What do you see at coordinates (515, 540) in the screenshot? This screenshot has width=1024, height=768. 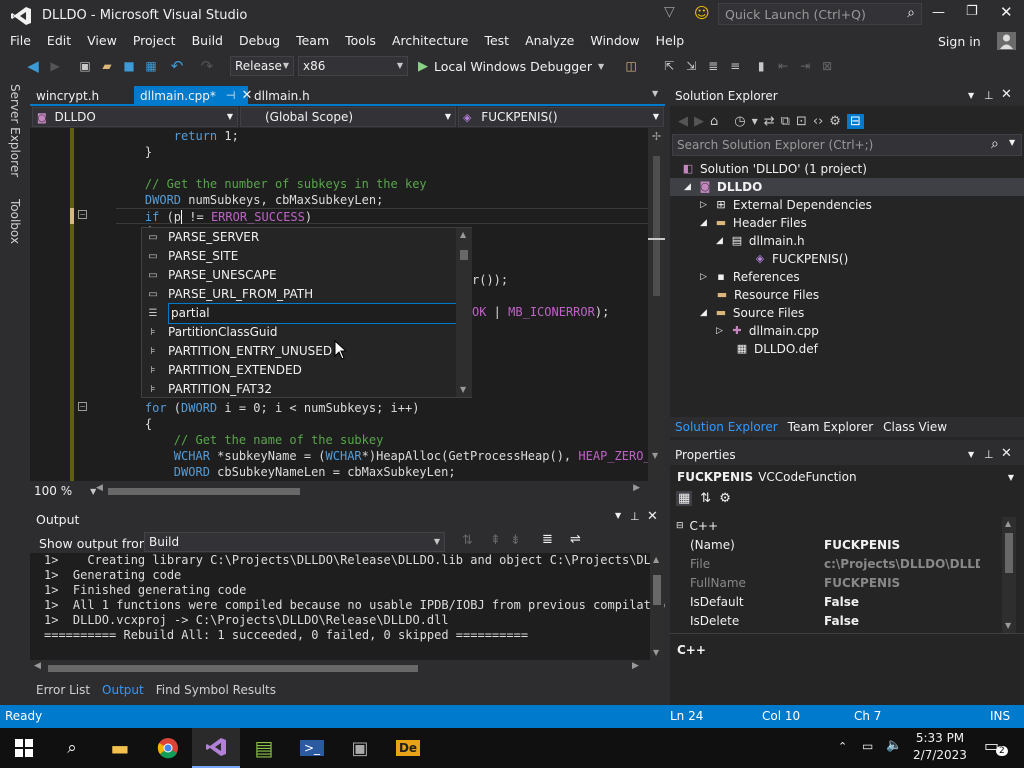 I see `next-message-icon: ⇟` at bounding box center [515, 540].